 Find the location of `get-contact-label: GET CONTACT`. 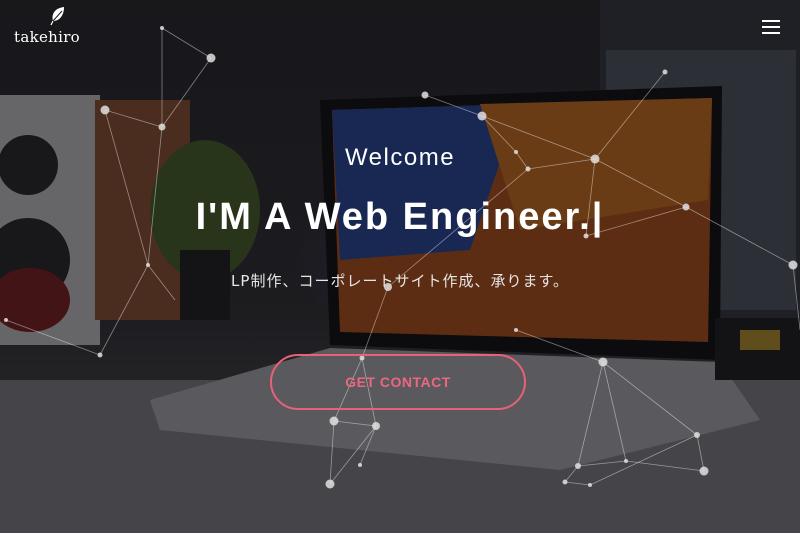

get-contact-label: GET CONTACT is located at coordinates (398, 382).